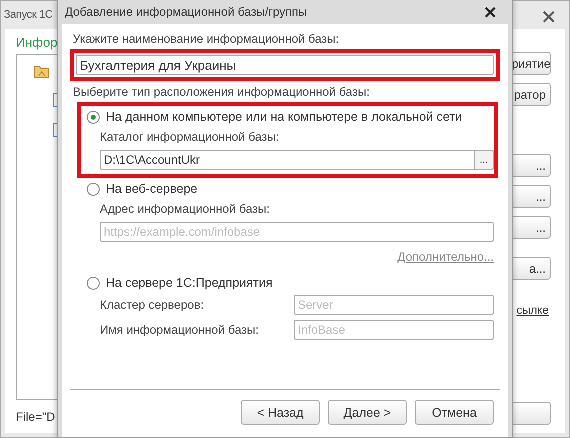 The height and width of the screenshot is (438, 570). What do you see at coordinates (531, 94) in the screenshot?
I see `side-button: ратор` at bounding box center [531, 94].